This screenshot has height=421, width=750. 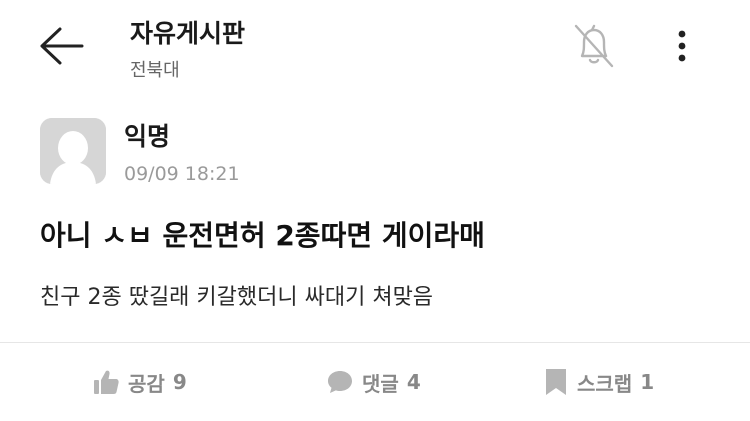 What do you see at coordinates (605, 383) in the screenshot?
I see `scrap-label: 스크랩` at bounding box center [605, 383].